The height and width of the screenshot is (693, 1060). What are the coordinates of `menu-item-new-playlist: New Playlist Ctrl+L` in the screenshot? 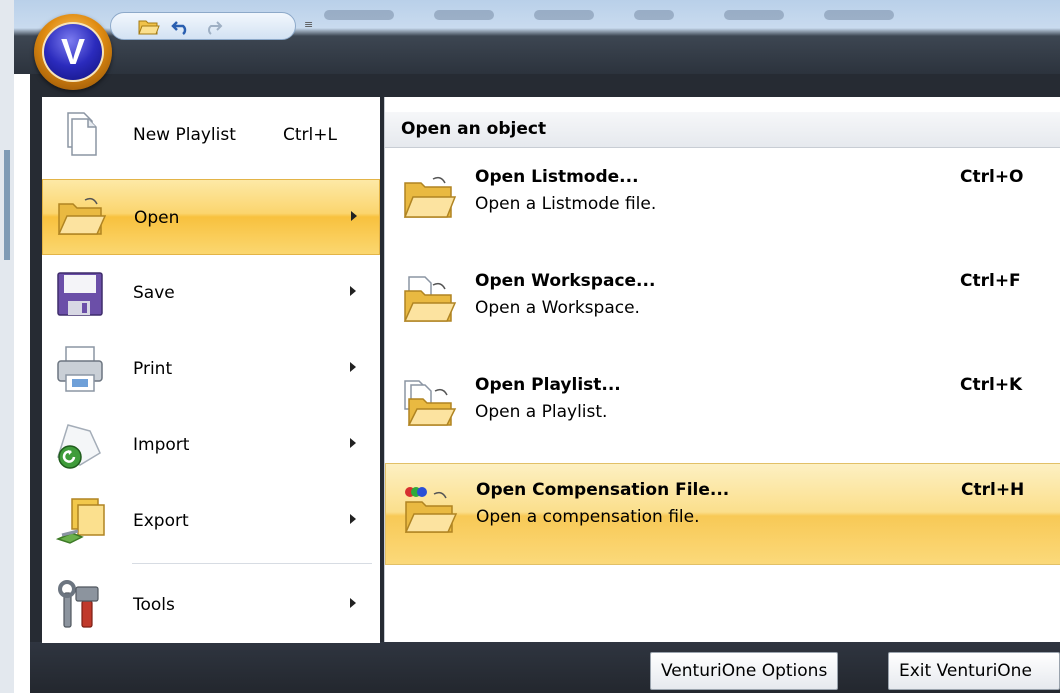 It's located at (211, 135).